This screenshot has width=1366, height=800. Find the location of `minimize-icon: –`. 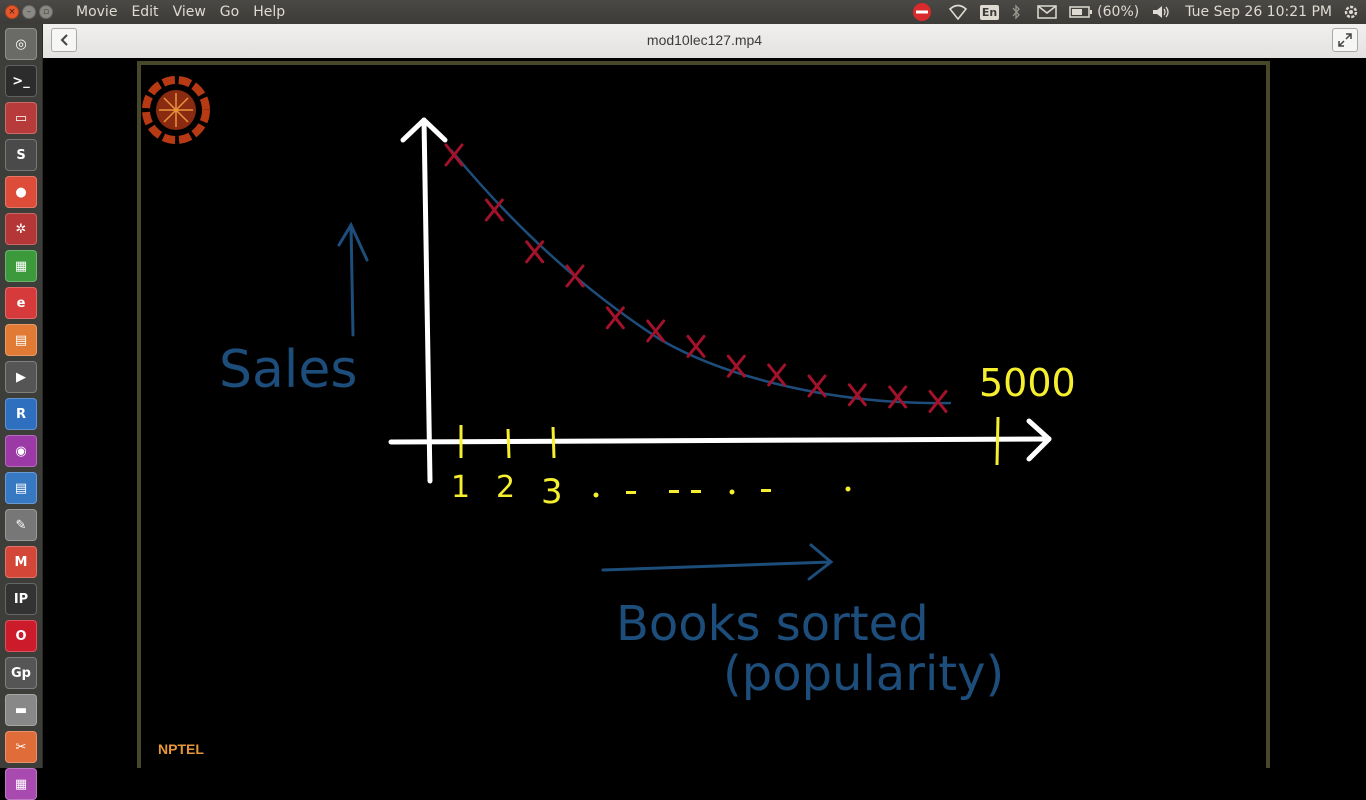

minimize-icon: – is located at coordinates (29, 12).